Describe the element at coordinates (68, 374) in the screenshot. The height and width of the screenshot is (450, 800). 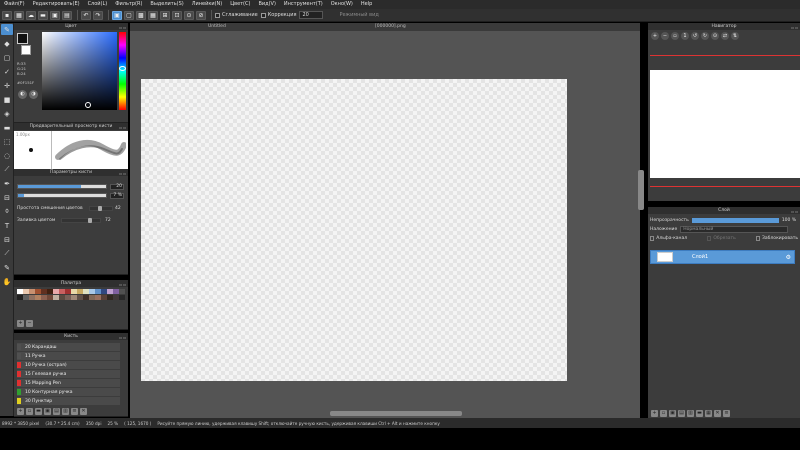
I see `brush-list-item: 15 Гелевая ручка` at that location.